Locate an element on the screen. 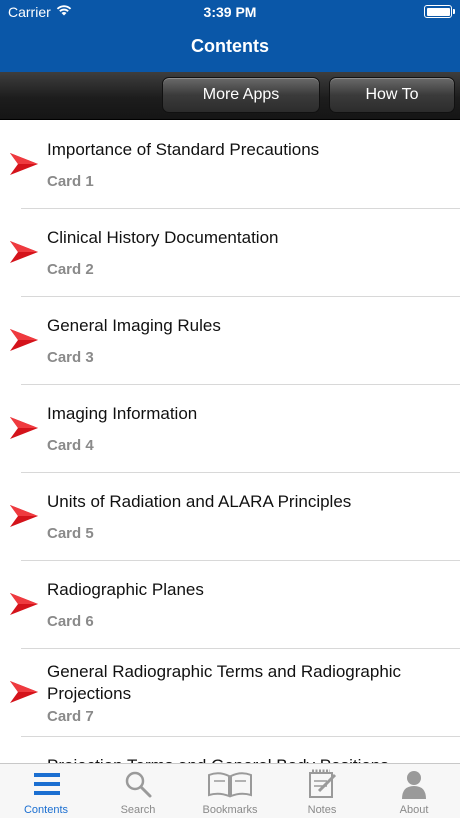  list-item-title: Imaging Information is located at coordinates (122, 413).